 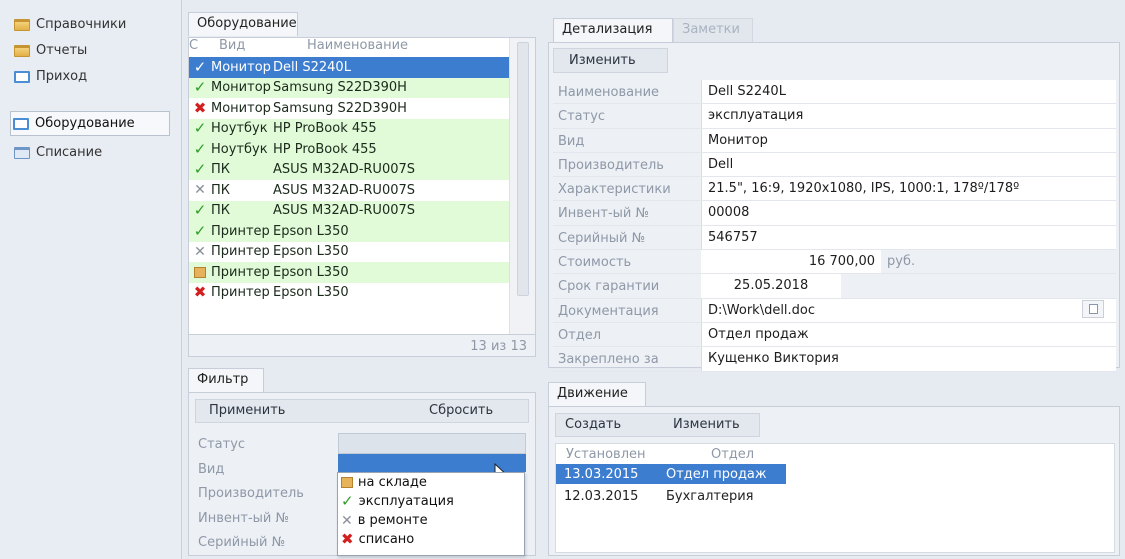 What do you see at coordinates (81, 24) in the screenshot?
I see `sidebar-item-label: Справочники` at bounding box center [81, 24].